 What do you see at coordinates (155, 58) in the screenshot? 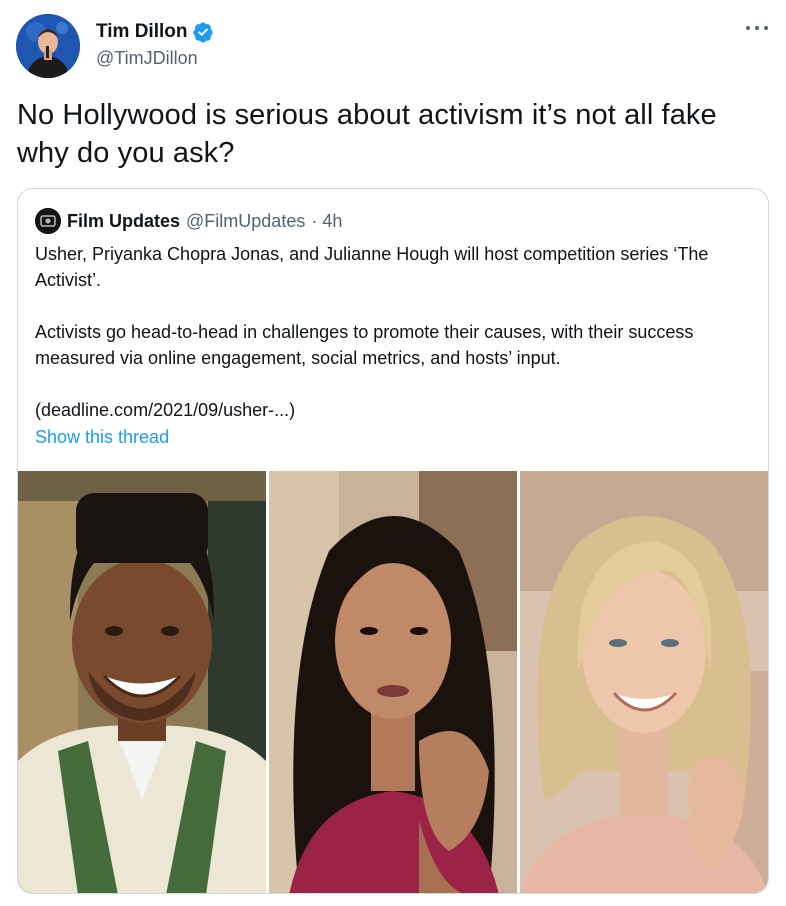
I see `author-handle: @TimJDillon` at bounding box center [155, 58].